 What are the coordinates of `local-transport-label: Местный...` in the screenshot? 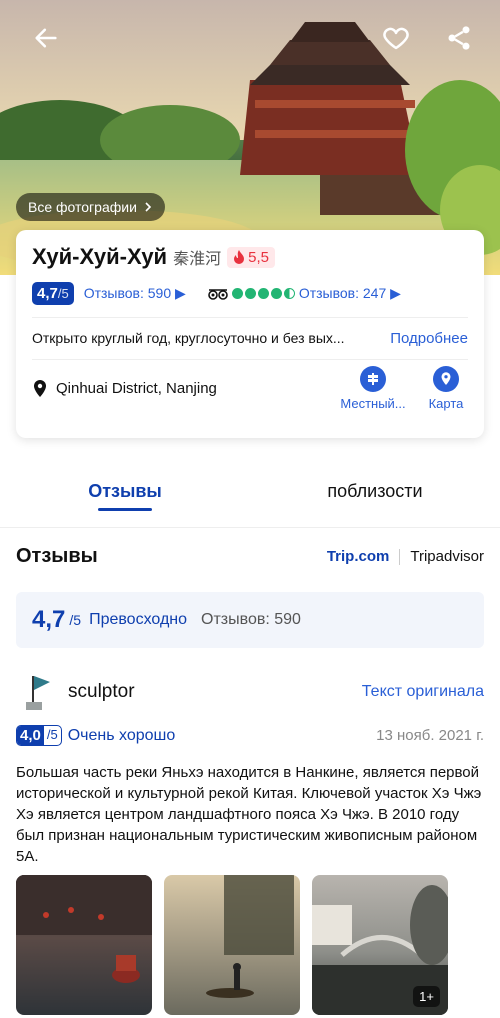 It's located at (373, 403).